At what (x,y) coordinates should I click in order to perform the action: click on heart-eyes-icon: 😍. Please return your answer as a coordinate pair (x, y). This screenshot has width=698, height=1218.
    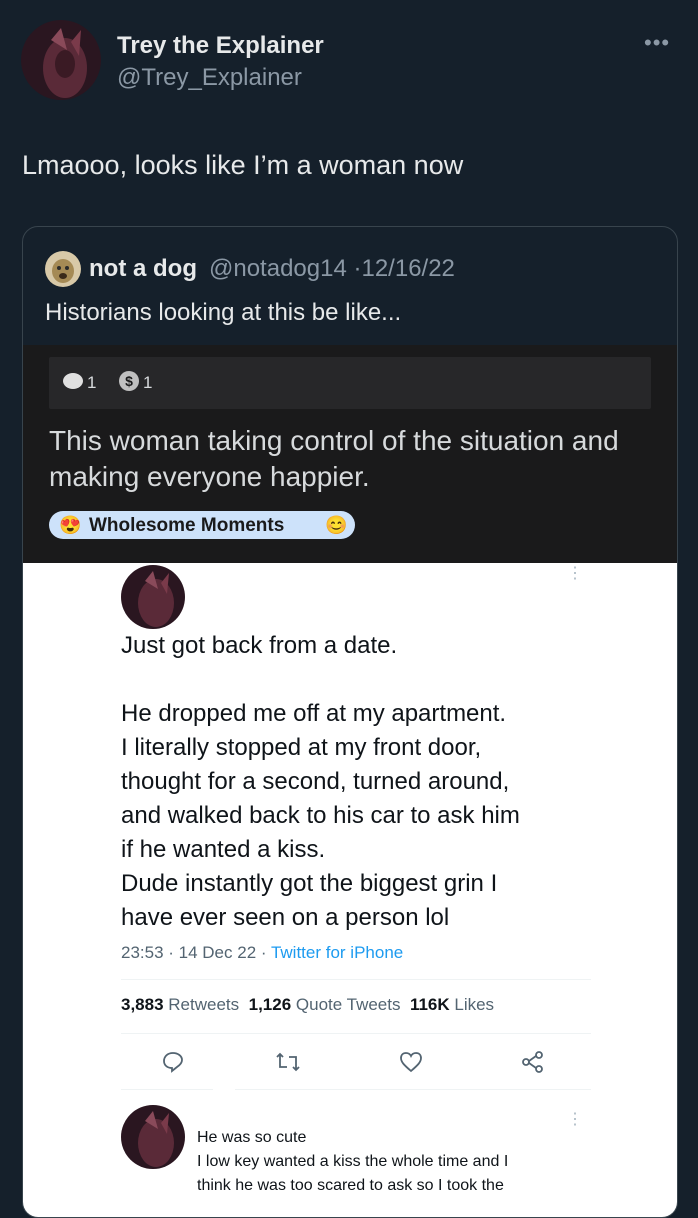
    Looking at the image, I should click on (70, 525).